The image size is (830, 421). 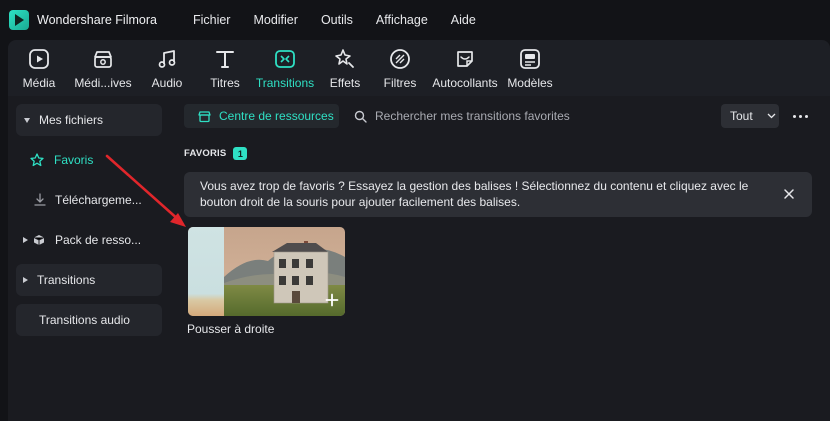 What do you see at coordinates (337, 20) in the screenshot?
I see `menu-outils: Outils` at bounding box center [337, 20].